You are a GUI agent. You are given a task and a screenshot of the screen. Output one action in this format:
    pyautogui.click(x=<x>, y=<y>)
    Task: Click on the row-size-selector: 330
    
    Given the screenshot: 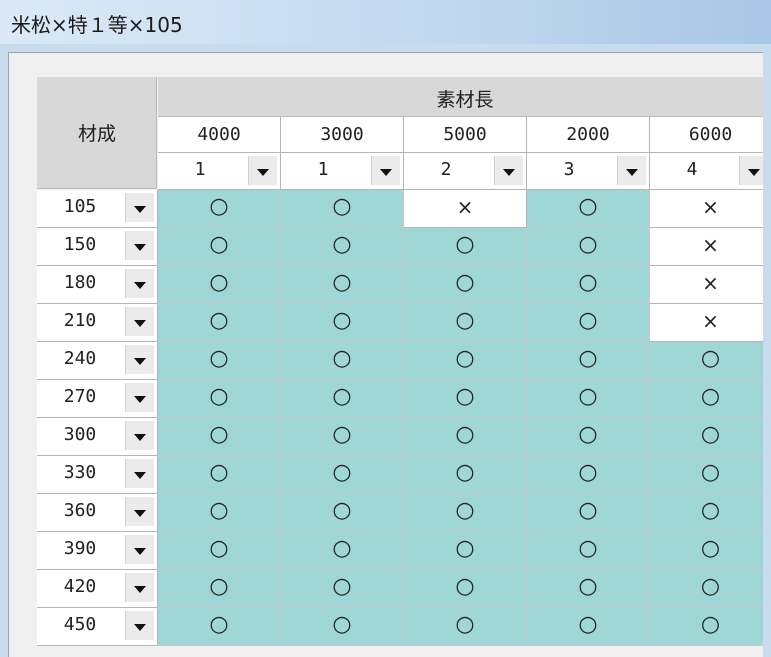 What is the action you would take?
    pyautogui.click(x=97, y=475)
    